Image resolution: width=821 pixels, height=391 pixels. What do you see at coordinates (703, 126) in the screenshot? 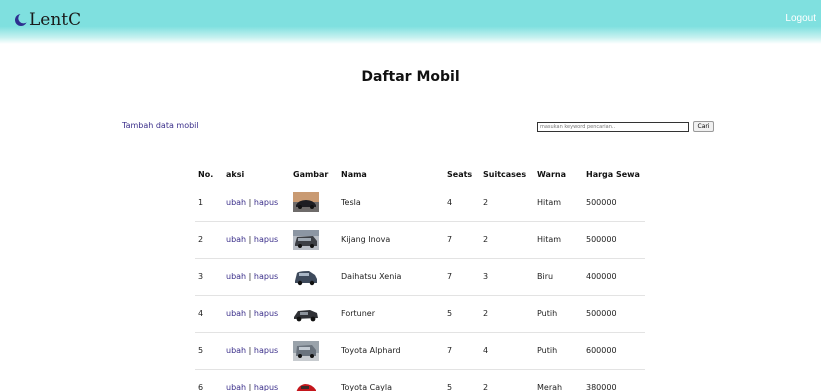
I see `search-button: Cari` at bounding box center [703, 126].